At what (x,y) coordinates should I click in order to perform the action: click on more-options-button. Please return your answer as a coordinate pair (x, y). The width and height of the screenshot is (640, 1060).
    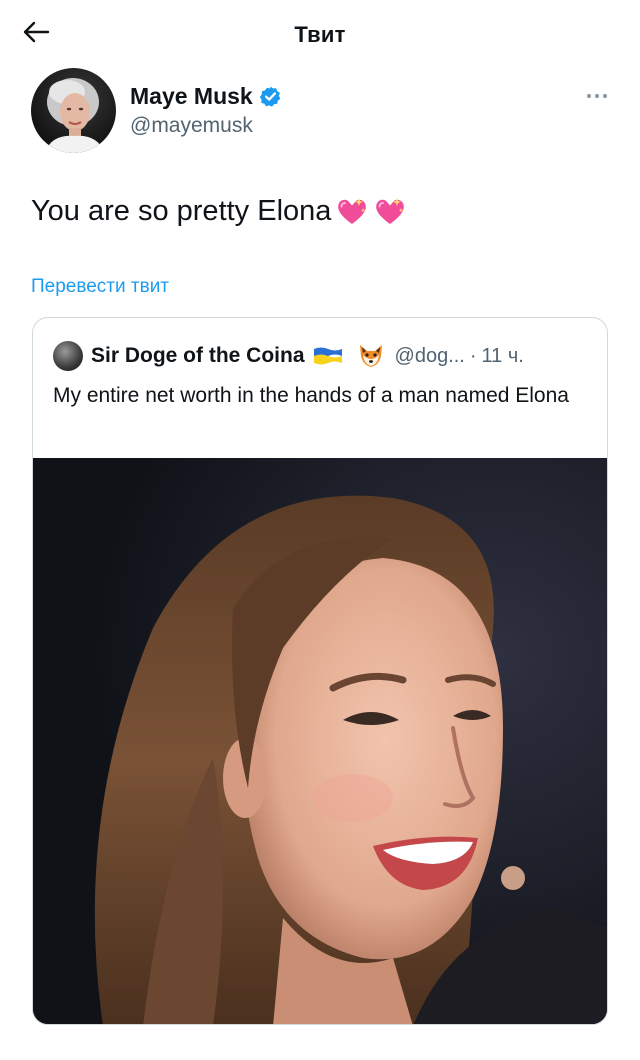
    Looking at the image, I should click on (597, 95).